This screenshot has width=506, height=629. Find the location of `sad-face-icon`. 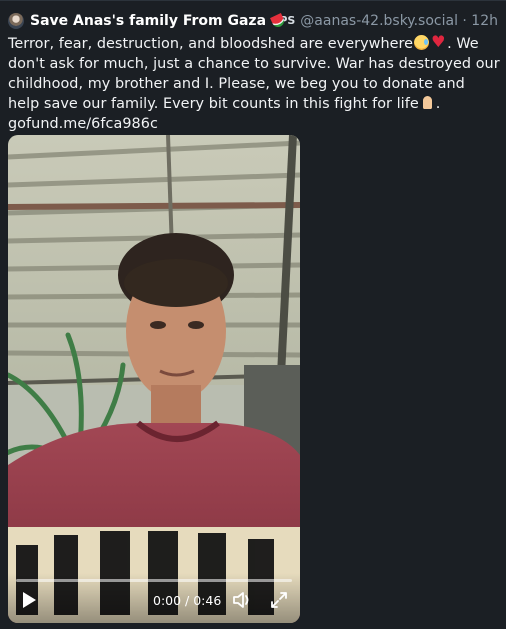

sad-face-icon is located at coordinates (422, 42).